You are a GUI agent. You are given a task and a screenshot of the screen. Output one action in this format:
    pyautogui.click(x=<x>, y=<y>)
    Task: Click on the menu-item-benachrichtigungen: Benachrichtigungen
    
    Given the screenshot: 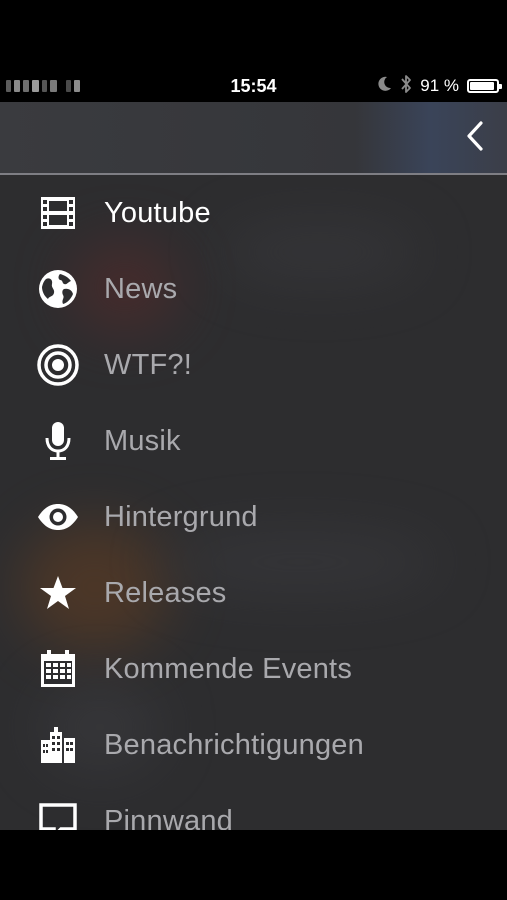 What is the action you would take?
    pyautogui.click(x=253, y=745)
    